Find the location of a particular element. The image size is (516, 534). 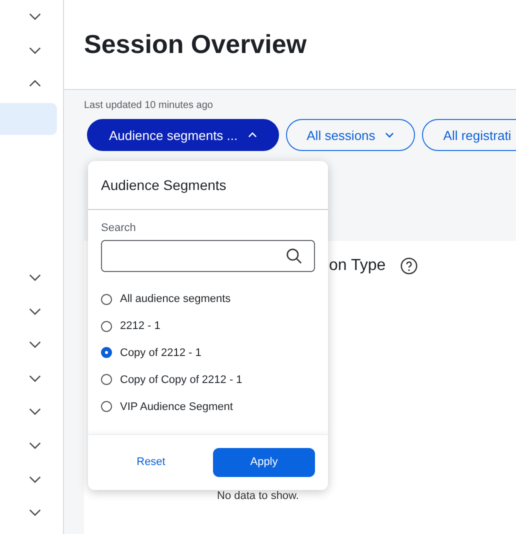

sidebar-item is located at coordinates (28, 118).